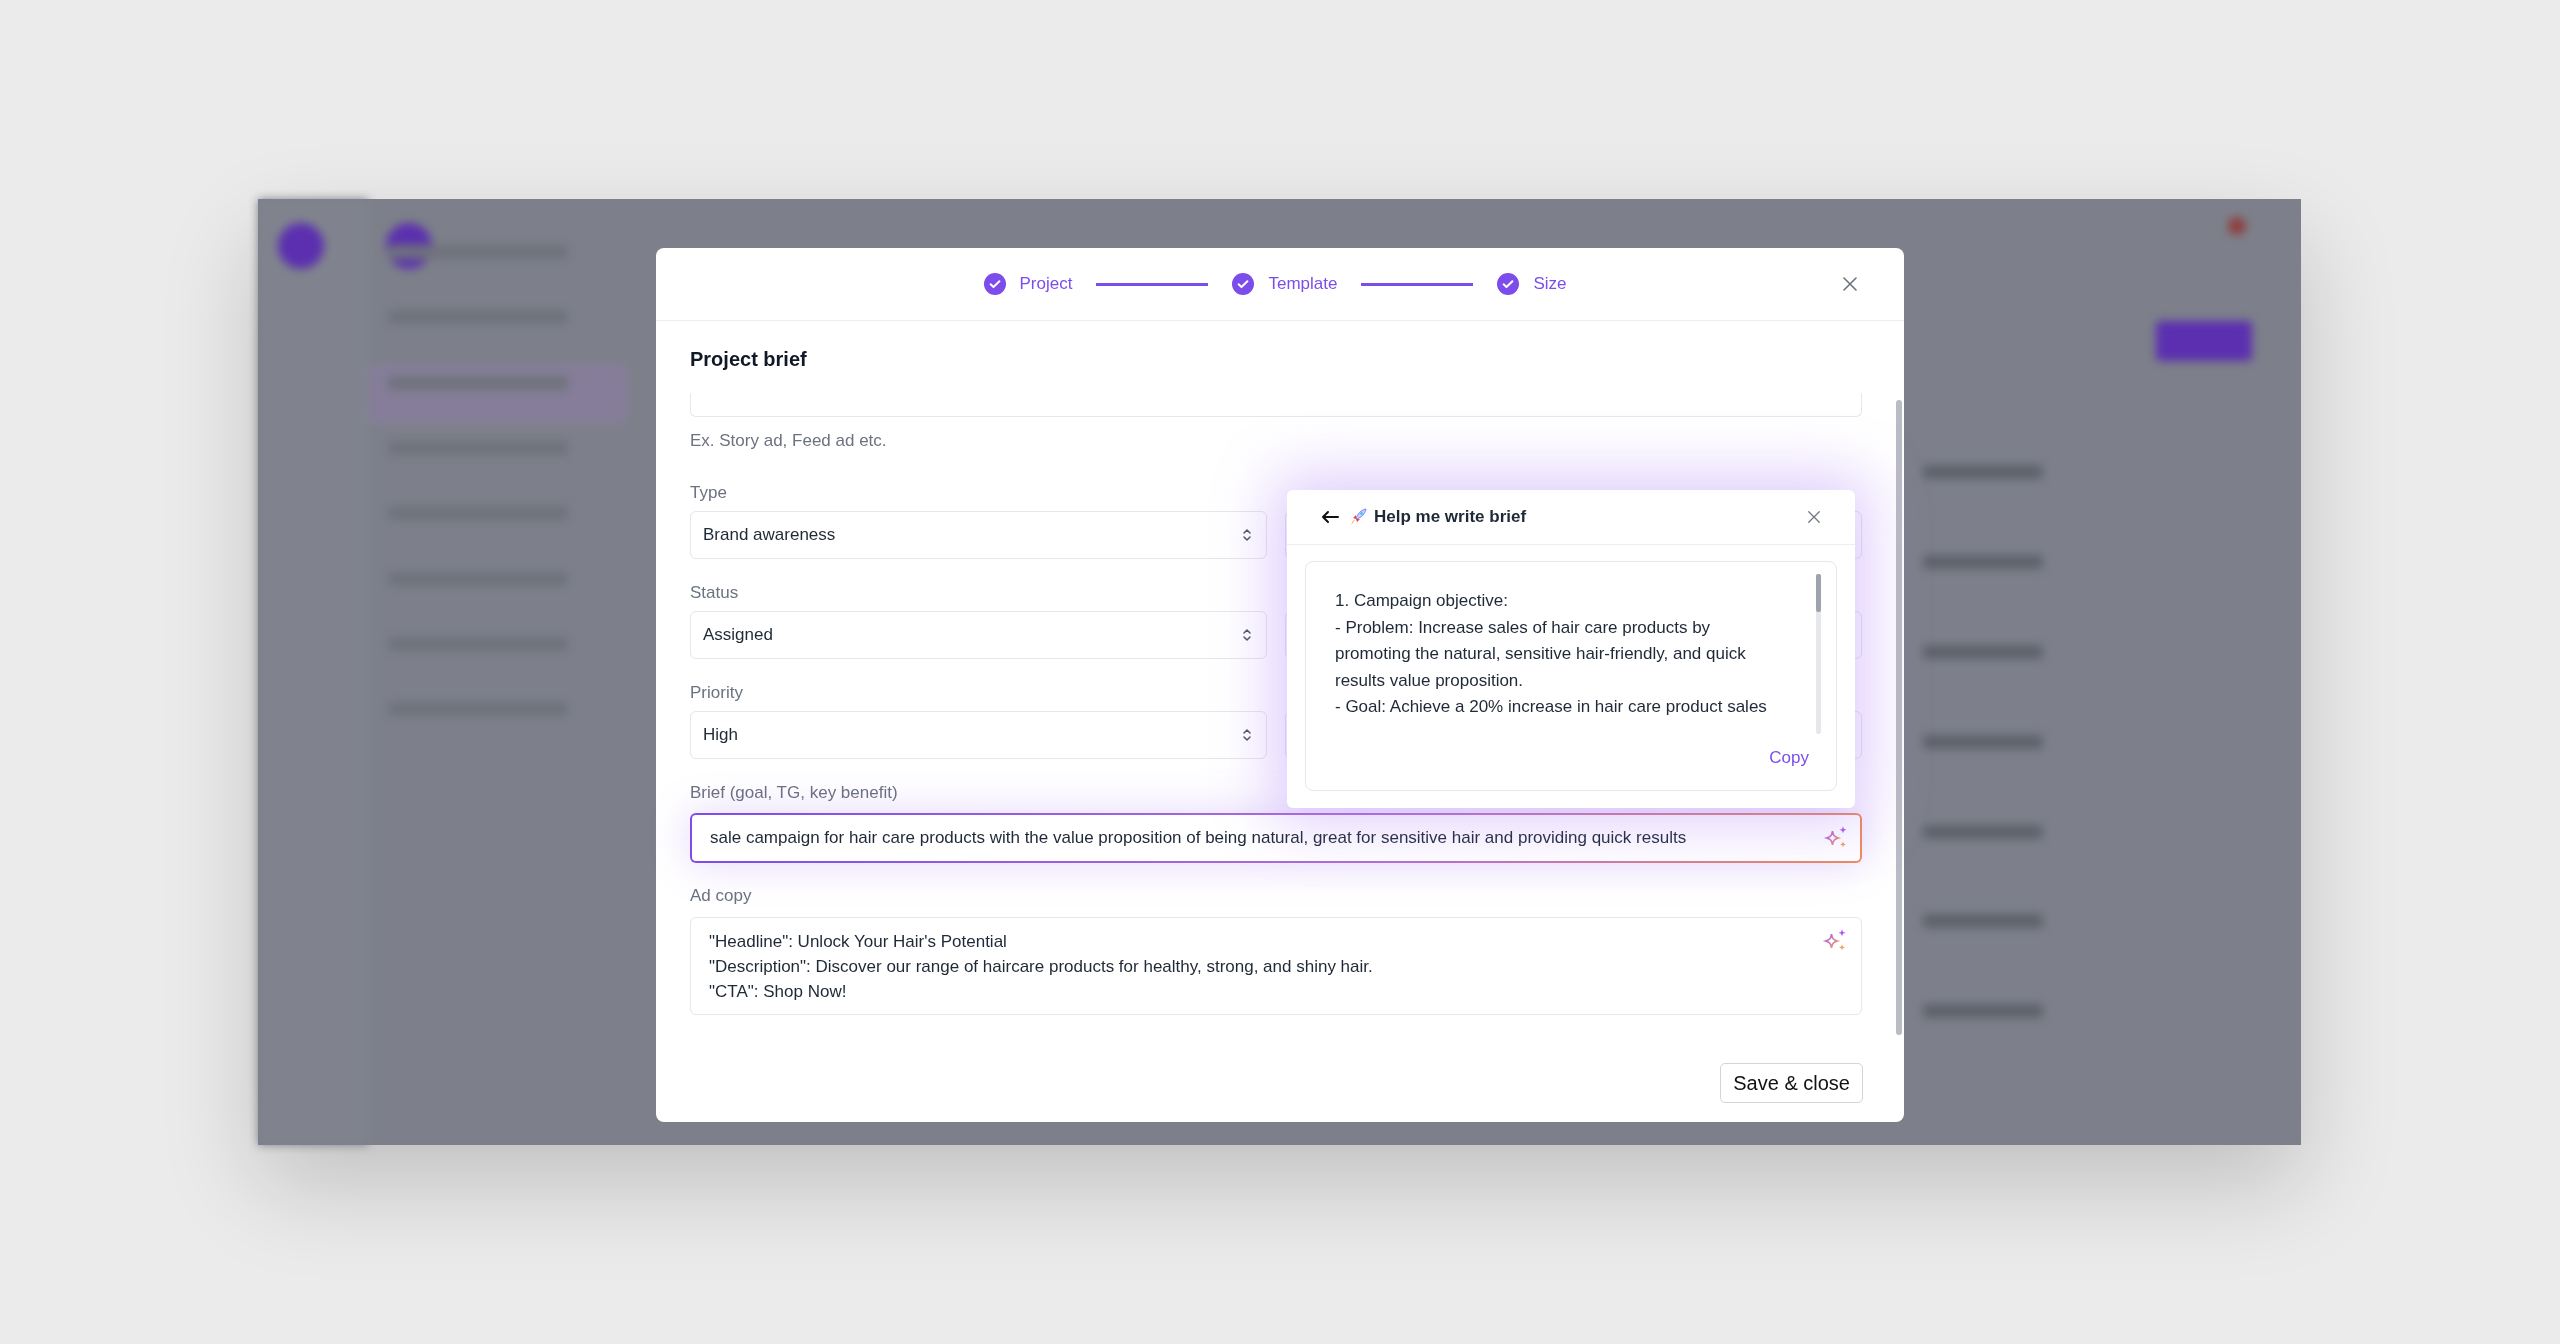  What do you see at coordinates (1028, 284) in the screenshot?
I see `stepper-step: Project` at bounding box center [1028, 284].